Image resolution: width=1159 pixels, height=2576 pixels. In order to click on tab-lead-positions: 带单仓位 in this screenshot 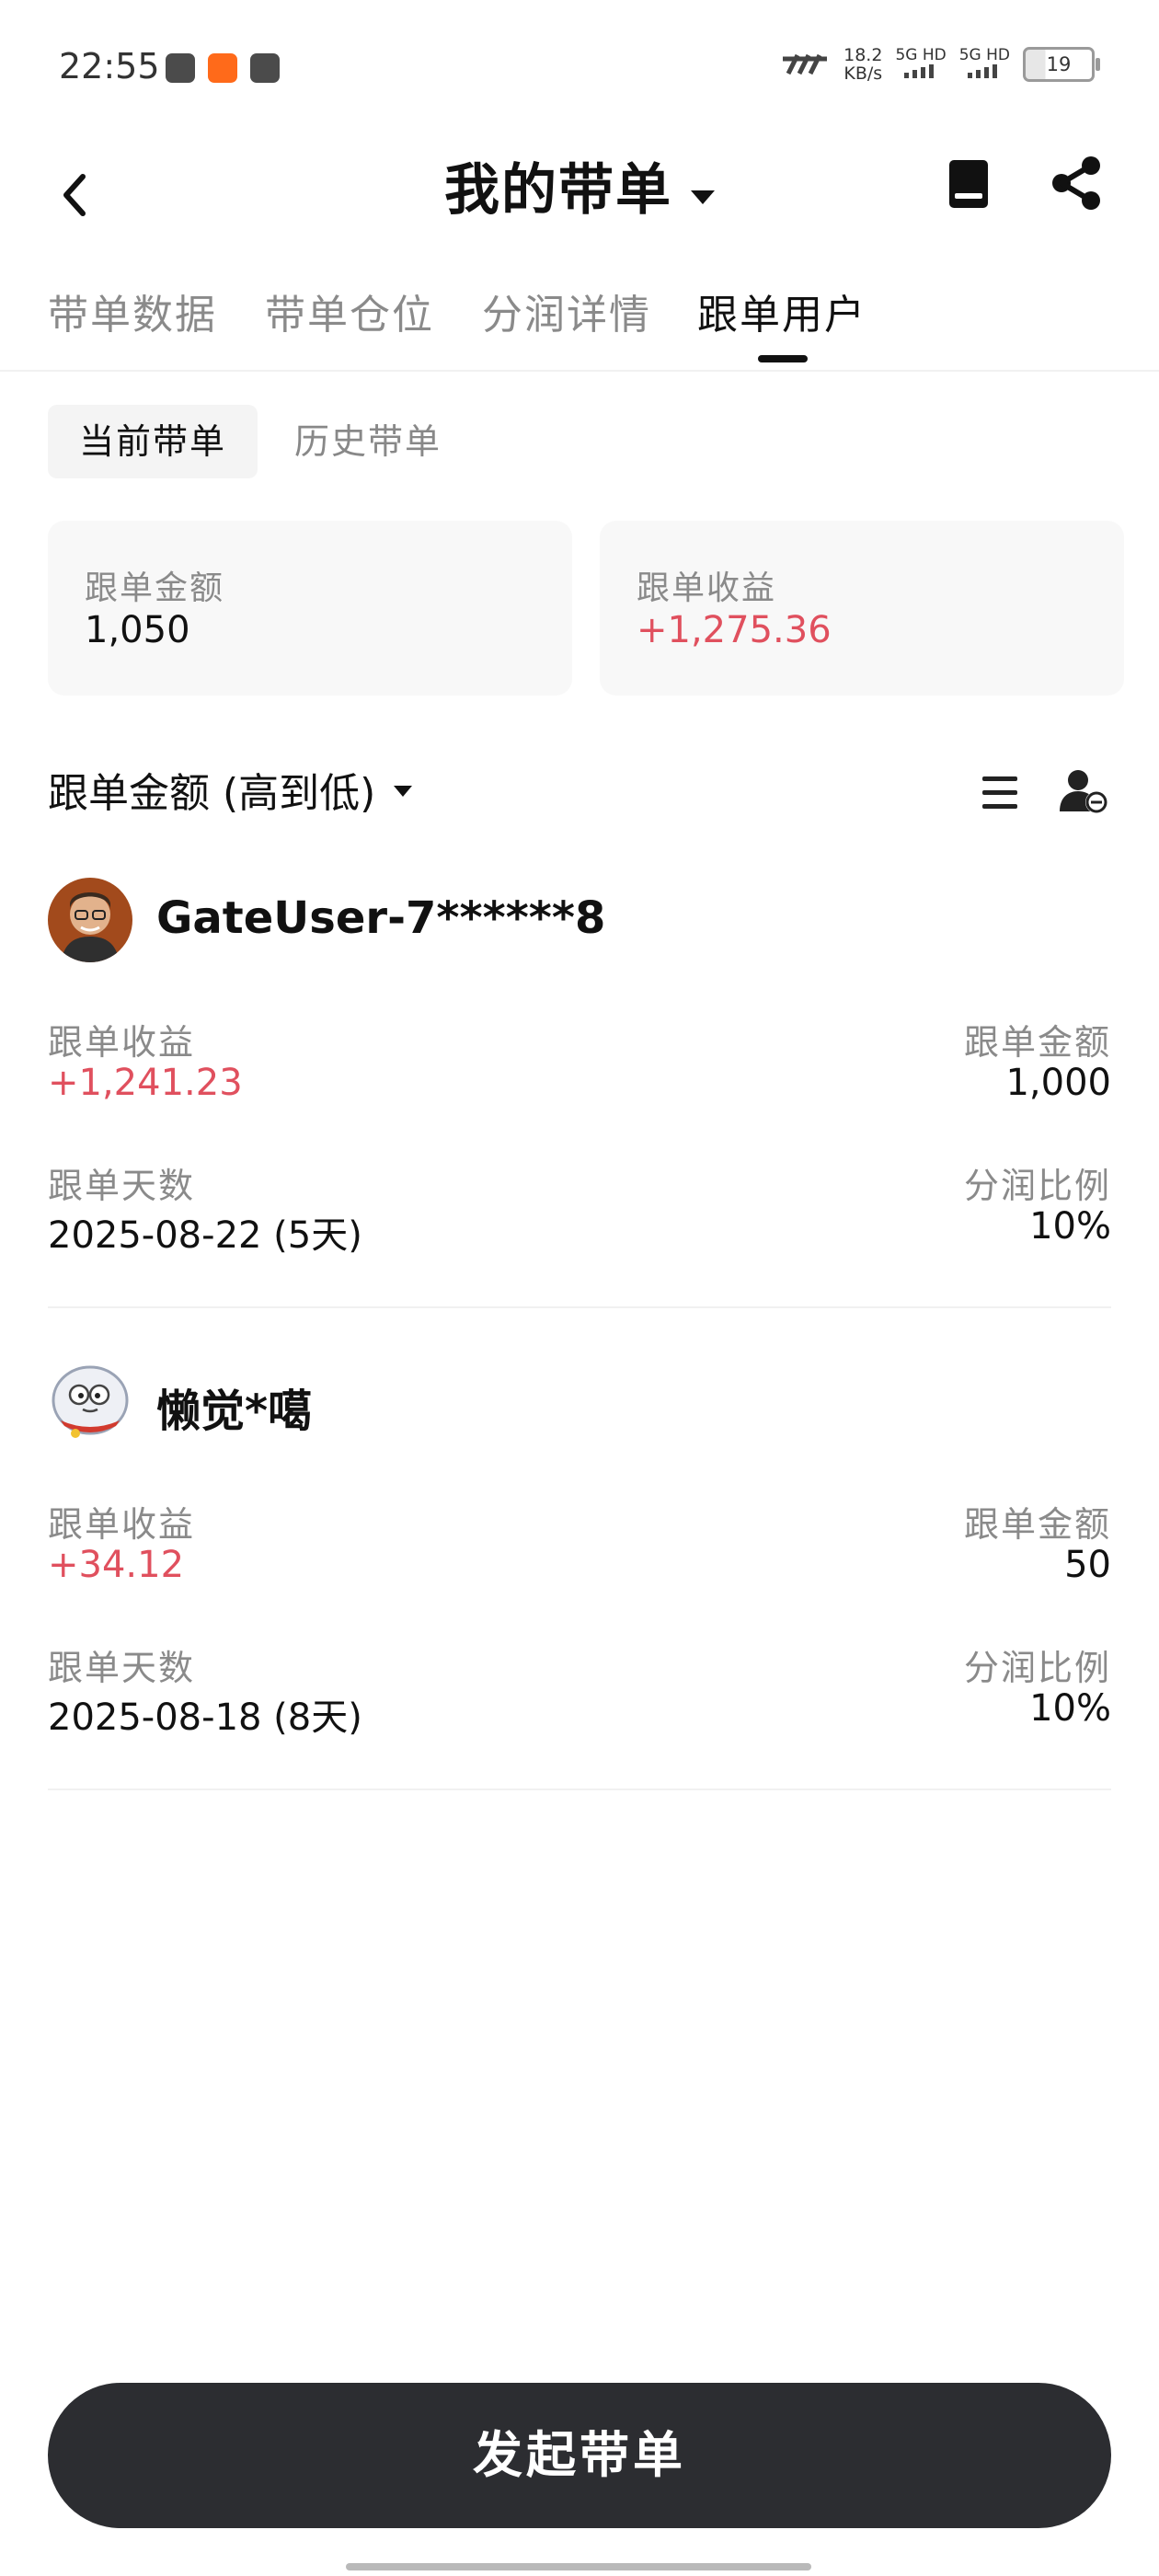, I will do `click(349, 311)`.